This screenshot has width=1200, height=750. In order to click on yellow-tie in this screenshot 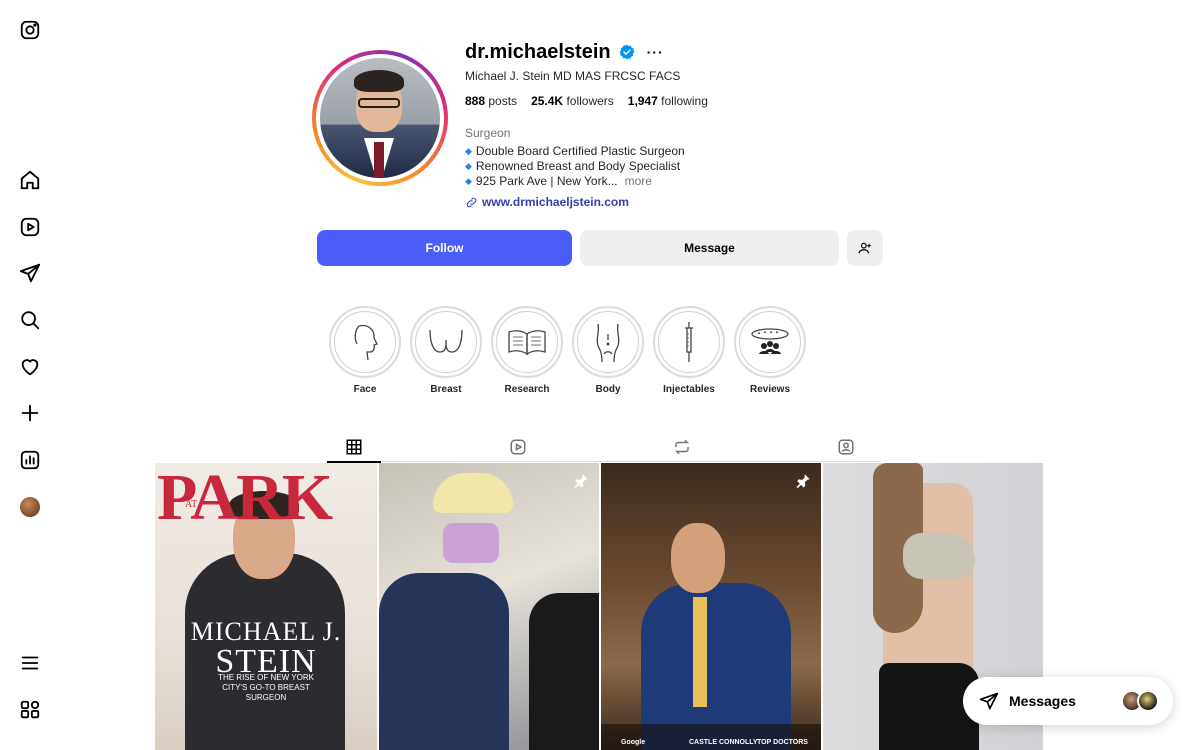, I will do `click(700, 652)`.